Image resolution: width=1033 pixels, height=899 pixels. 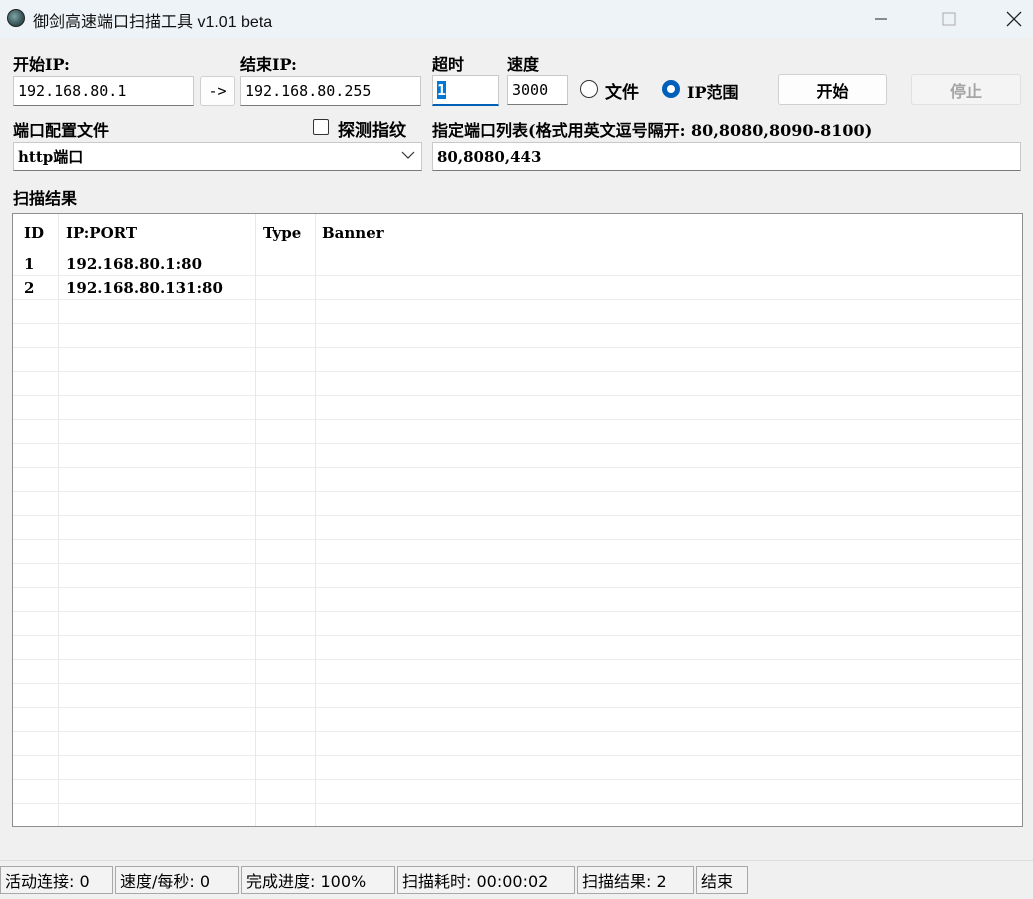 I want to click on file-mode-label: 文件, so click(x=622, y=90).